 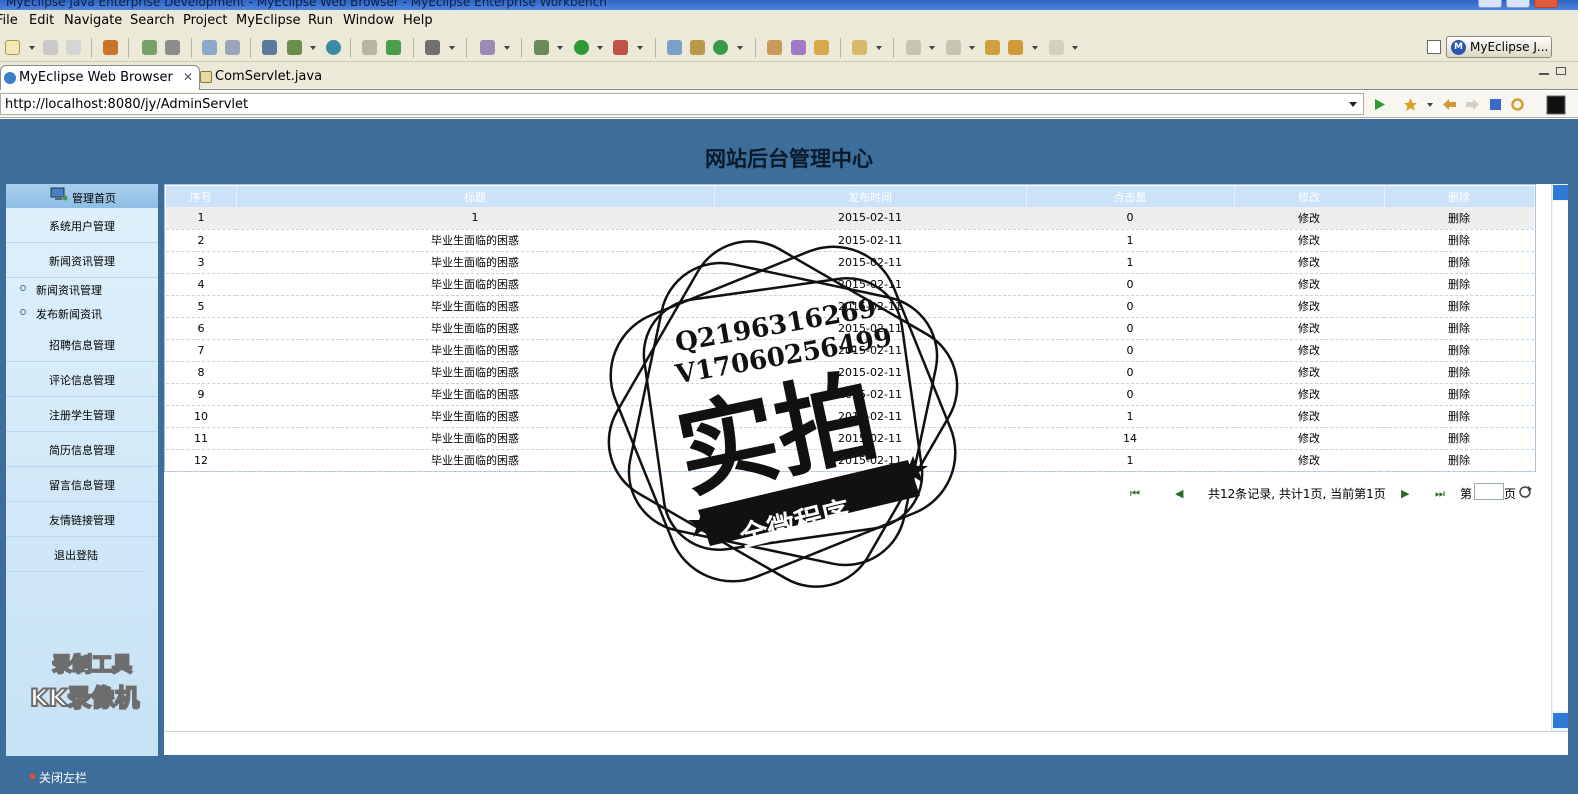 I want to click on sidebar-item-students: 注册学生管理, so click(x=82, y=414).